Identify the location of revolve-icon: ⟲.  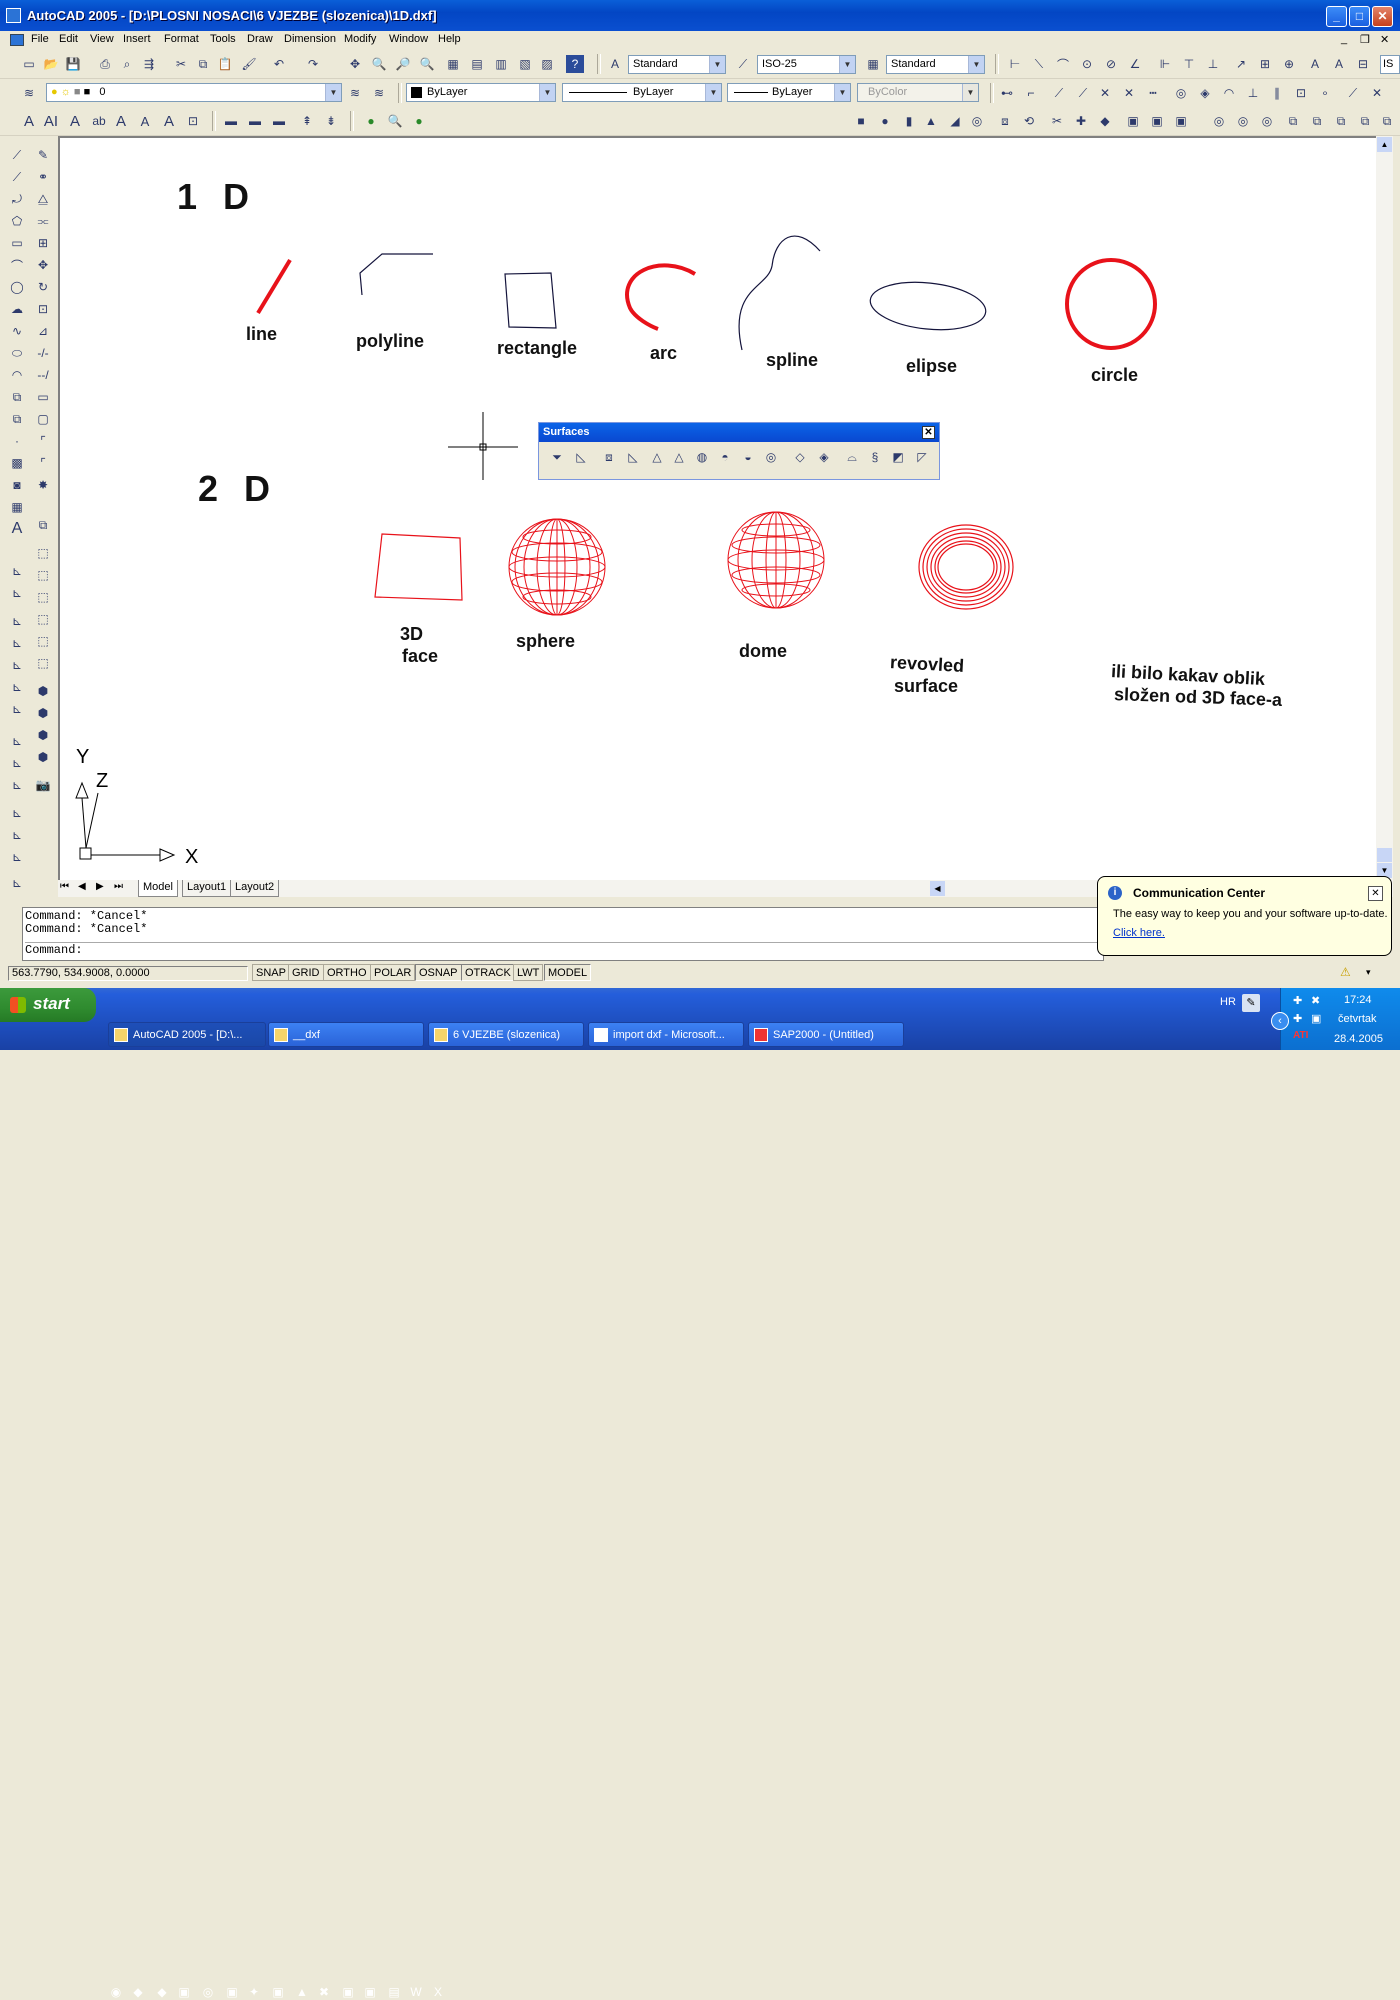
(1029, 121).